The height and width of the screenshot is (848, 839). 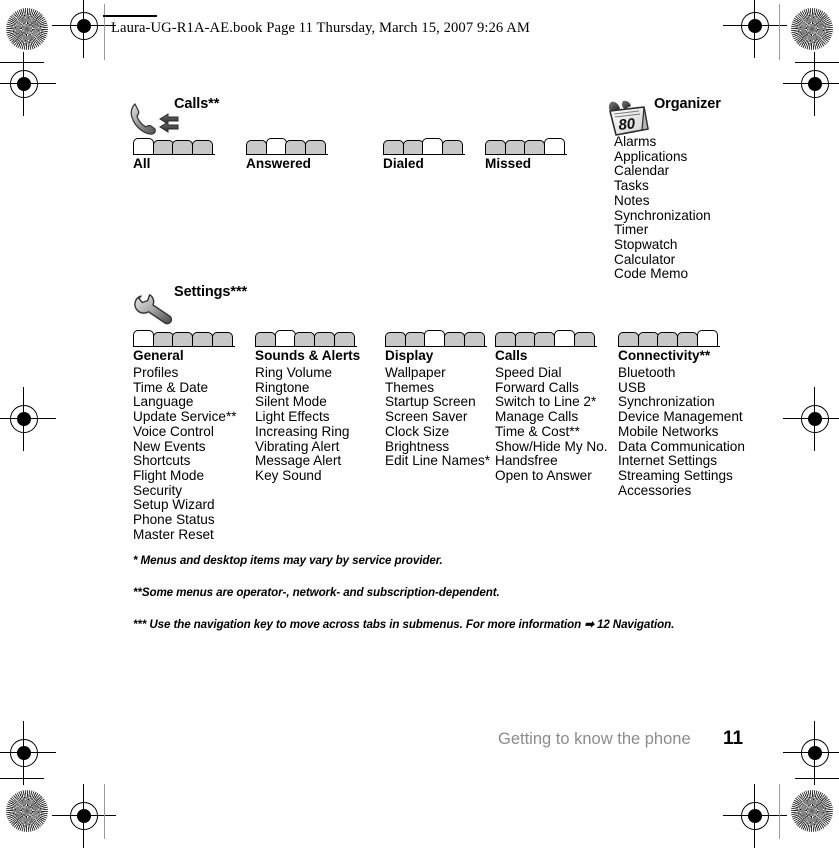 What do you see at coordinates (185, 432) in the screenshot?
I see `settings-list-item: Voice Control` at bounding box center [185, 432].